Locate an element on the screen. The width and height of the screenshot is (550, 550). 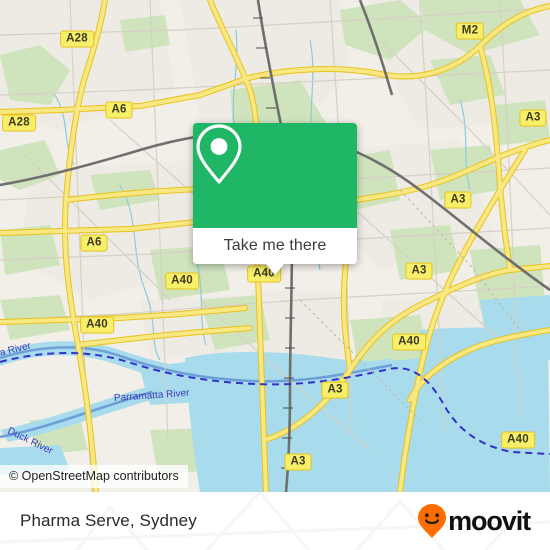
take-me-there-label: Take me there is located at coordinates (275, 245).